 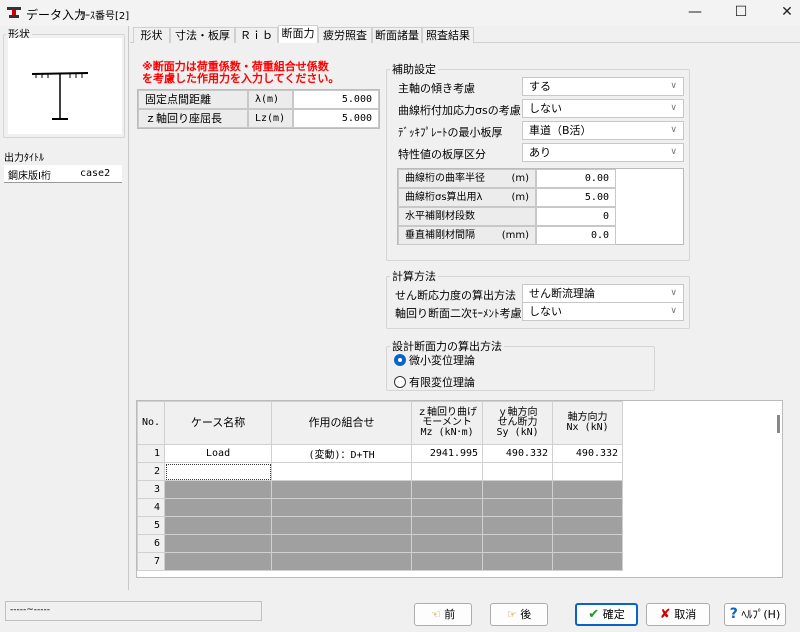 What do you see at coordinates (540, 86) in the screenshot?
I see `select-value: する` at bounding box center [540, 86].